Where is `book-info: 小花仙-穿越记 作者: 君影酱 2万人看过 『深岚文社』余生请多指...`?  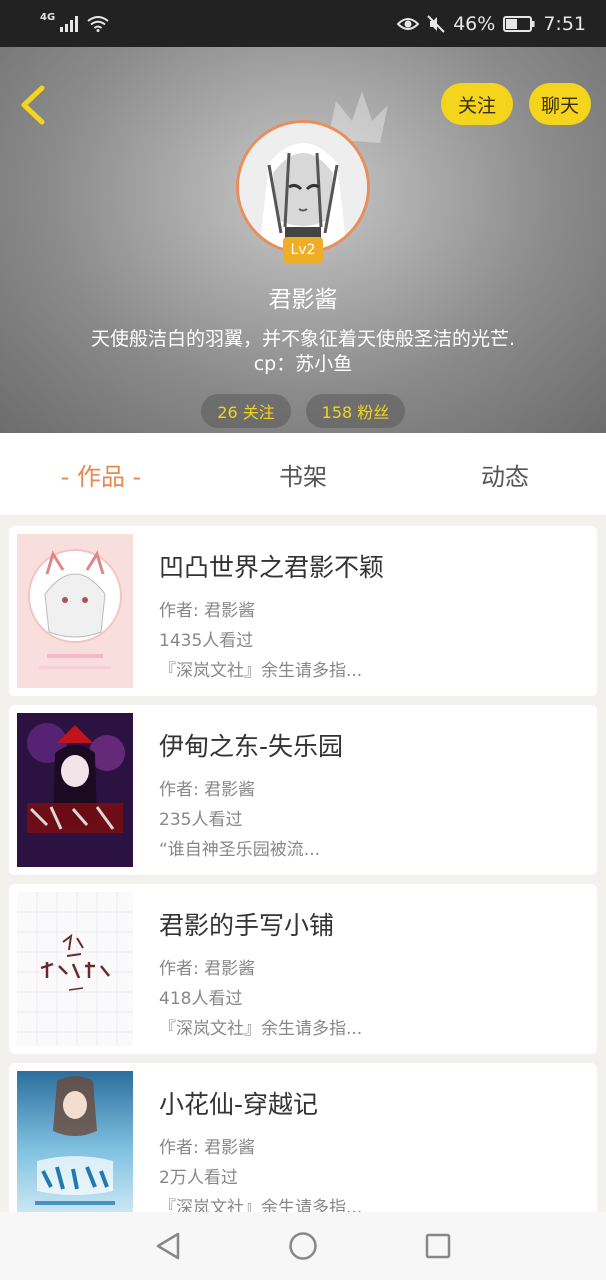 book-info: 小花仙-穿越记 作者: 君影酱 2万人看过 『深岚文社』余生请多指... is located at coordinates (369, 1154).